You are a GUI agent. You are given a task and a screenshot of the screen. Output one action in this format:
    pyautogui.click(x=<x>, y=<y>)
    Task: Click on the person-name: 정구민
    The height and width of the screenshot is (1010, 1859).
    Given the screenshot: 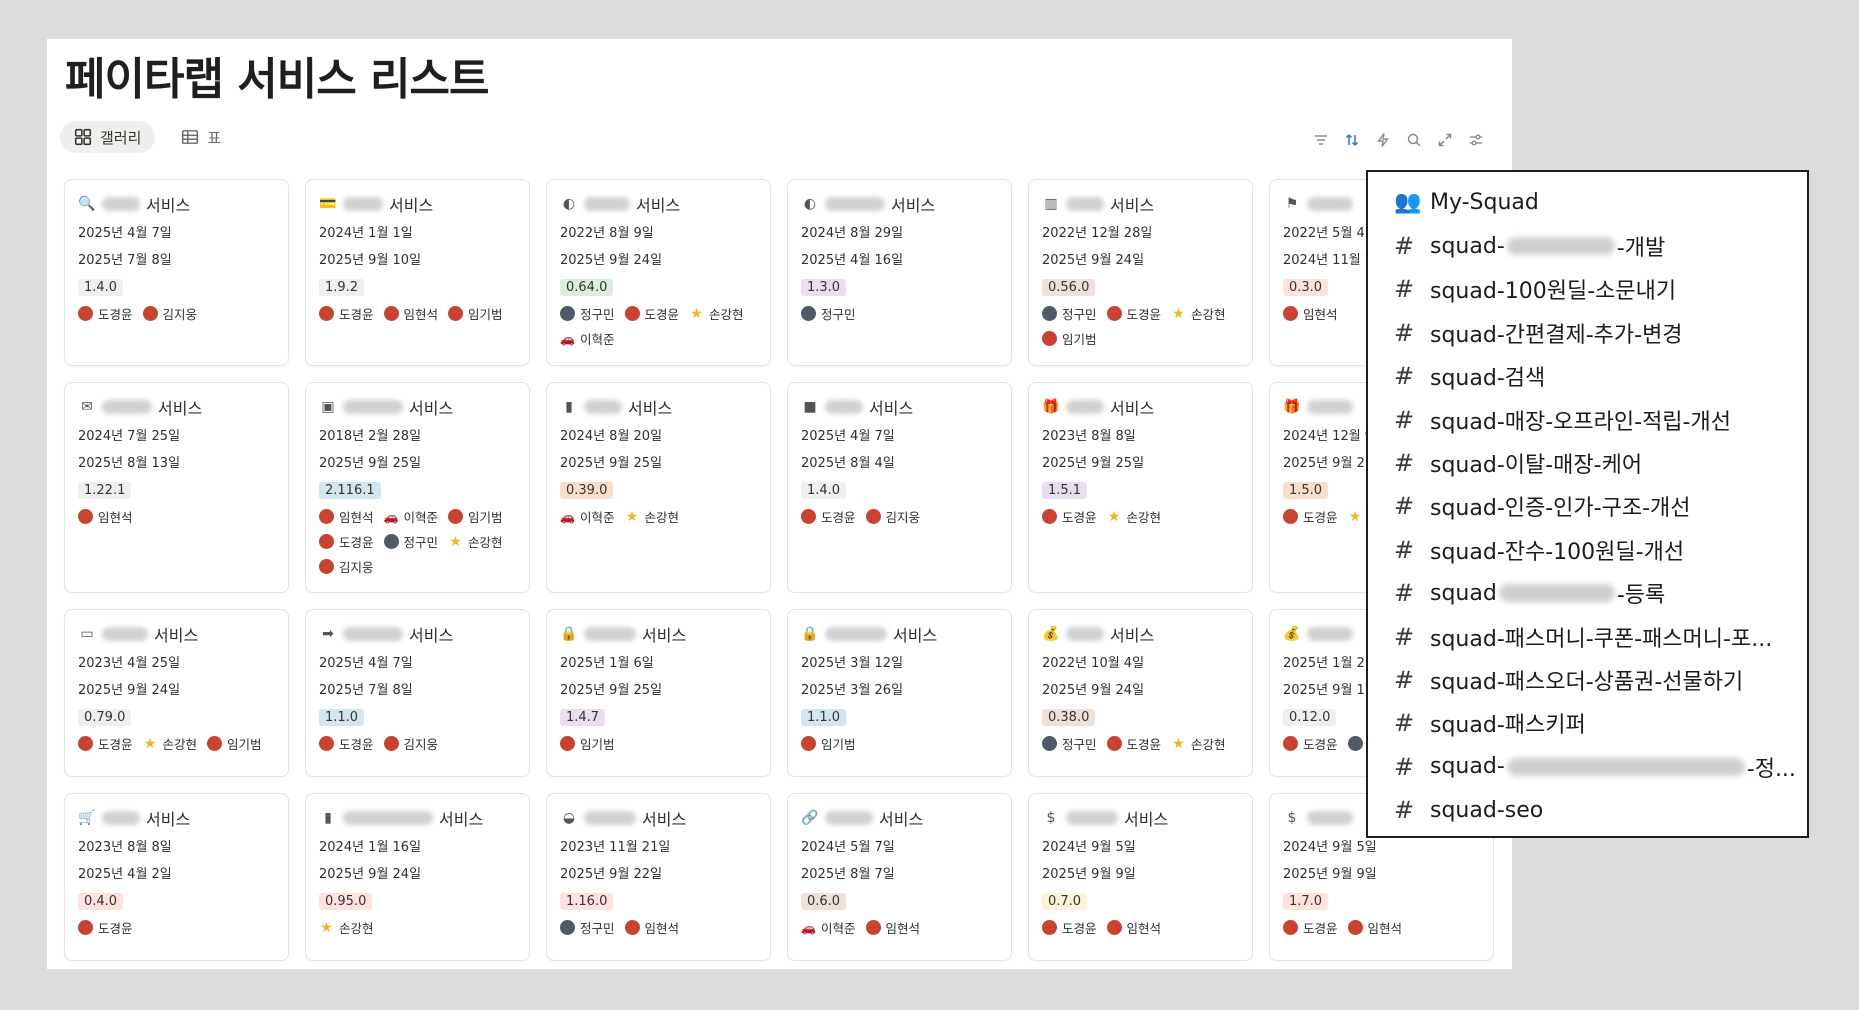 What is the action you would take?
    pyautogui.click(x=1079, y=314)
    